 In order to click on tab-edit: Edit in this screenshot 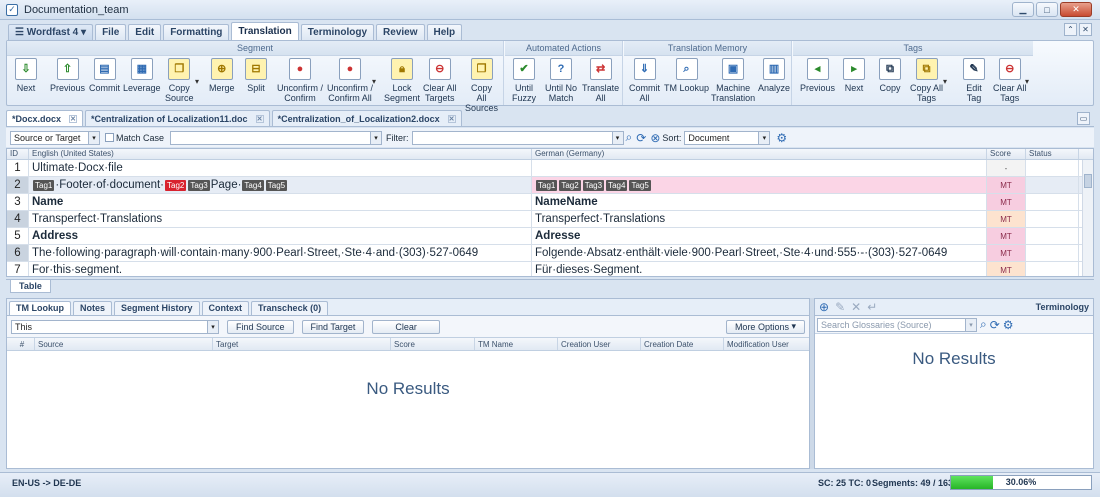, I will do `click(145, 32)`.